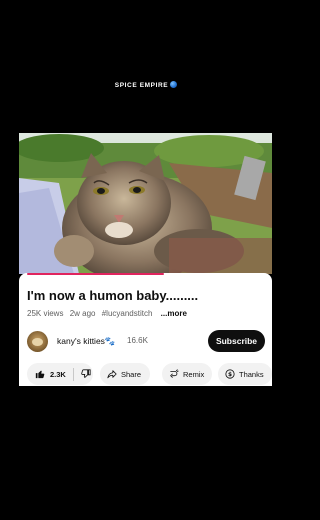 This screenshot has height=520, width=320. I want to click on view-count: 25K views, so click(45, 313).